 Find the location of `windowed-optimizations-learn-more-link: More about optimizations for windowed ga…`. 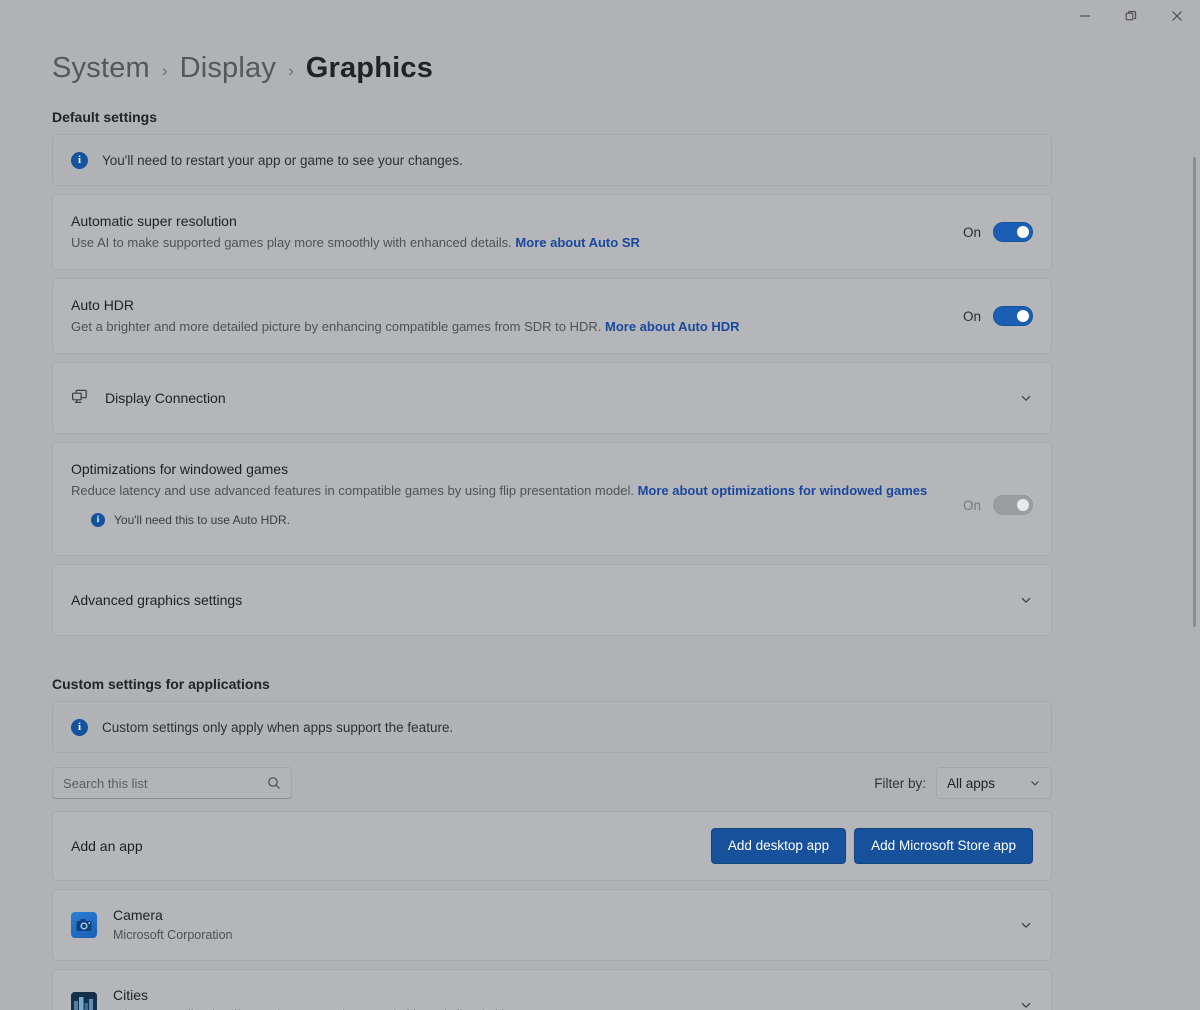

windowed-optimizations-learn-more-link: More about optimizations for windowed ga… is located at coordinates (783, 490).